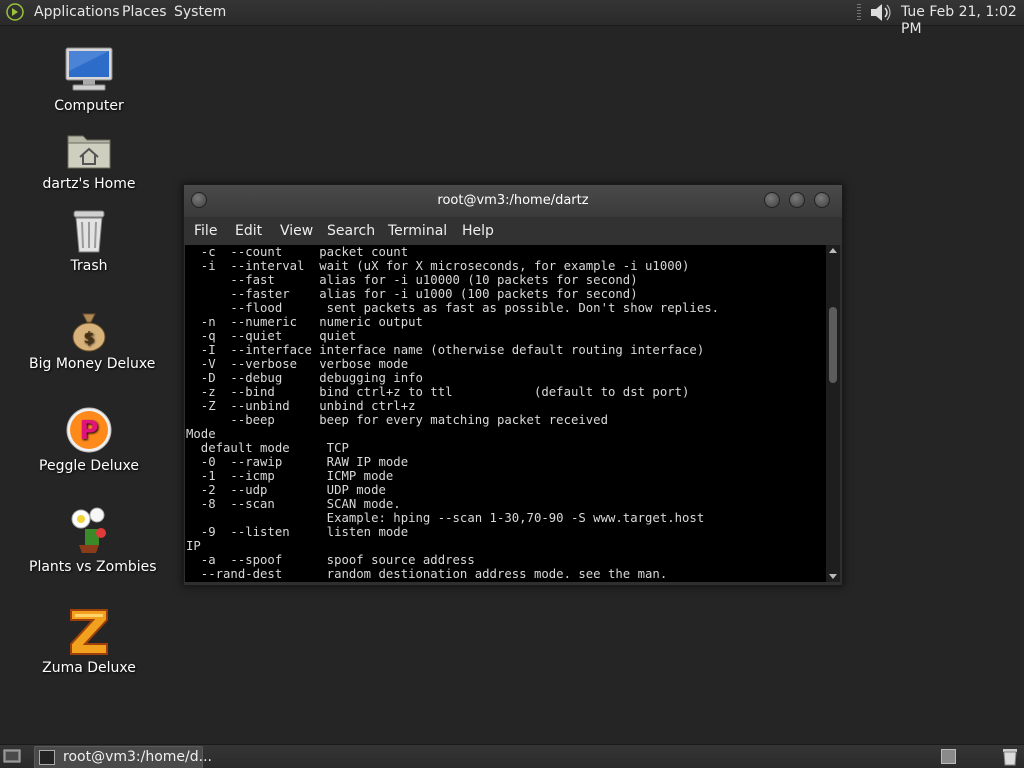 This screenshot has width=1024, height=768. Describe the element at coordinates (833, 345) in the screenshot. I see `scrollbar-thumb` at that location.